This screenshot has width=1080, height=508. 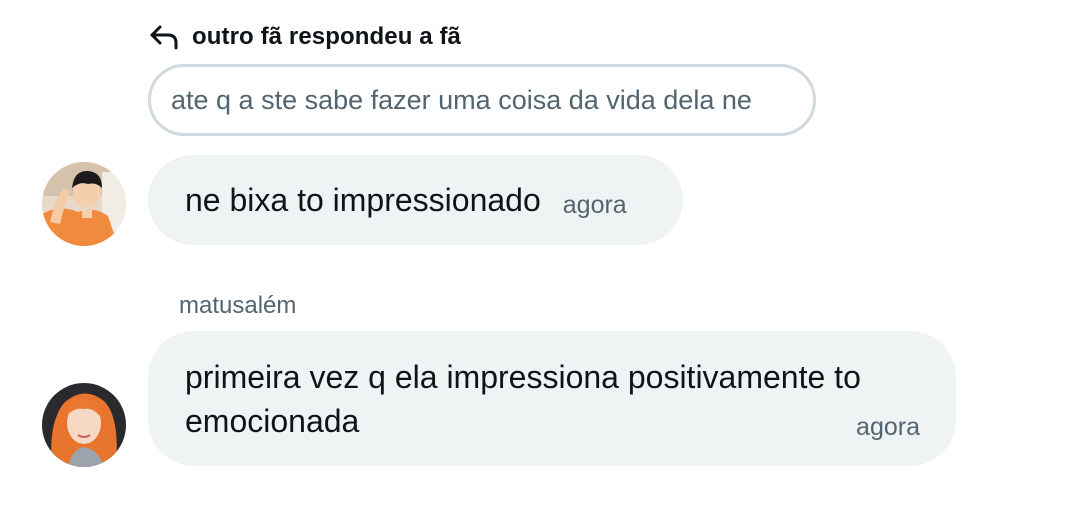 I want to click on reply-context-label: outro fã respondeu a fã, so click(x=326, y=36).